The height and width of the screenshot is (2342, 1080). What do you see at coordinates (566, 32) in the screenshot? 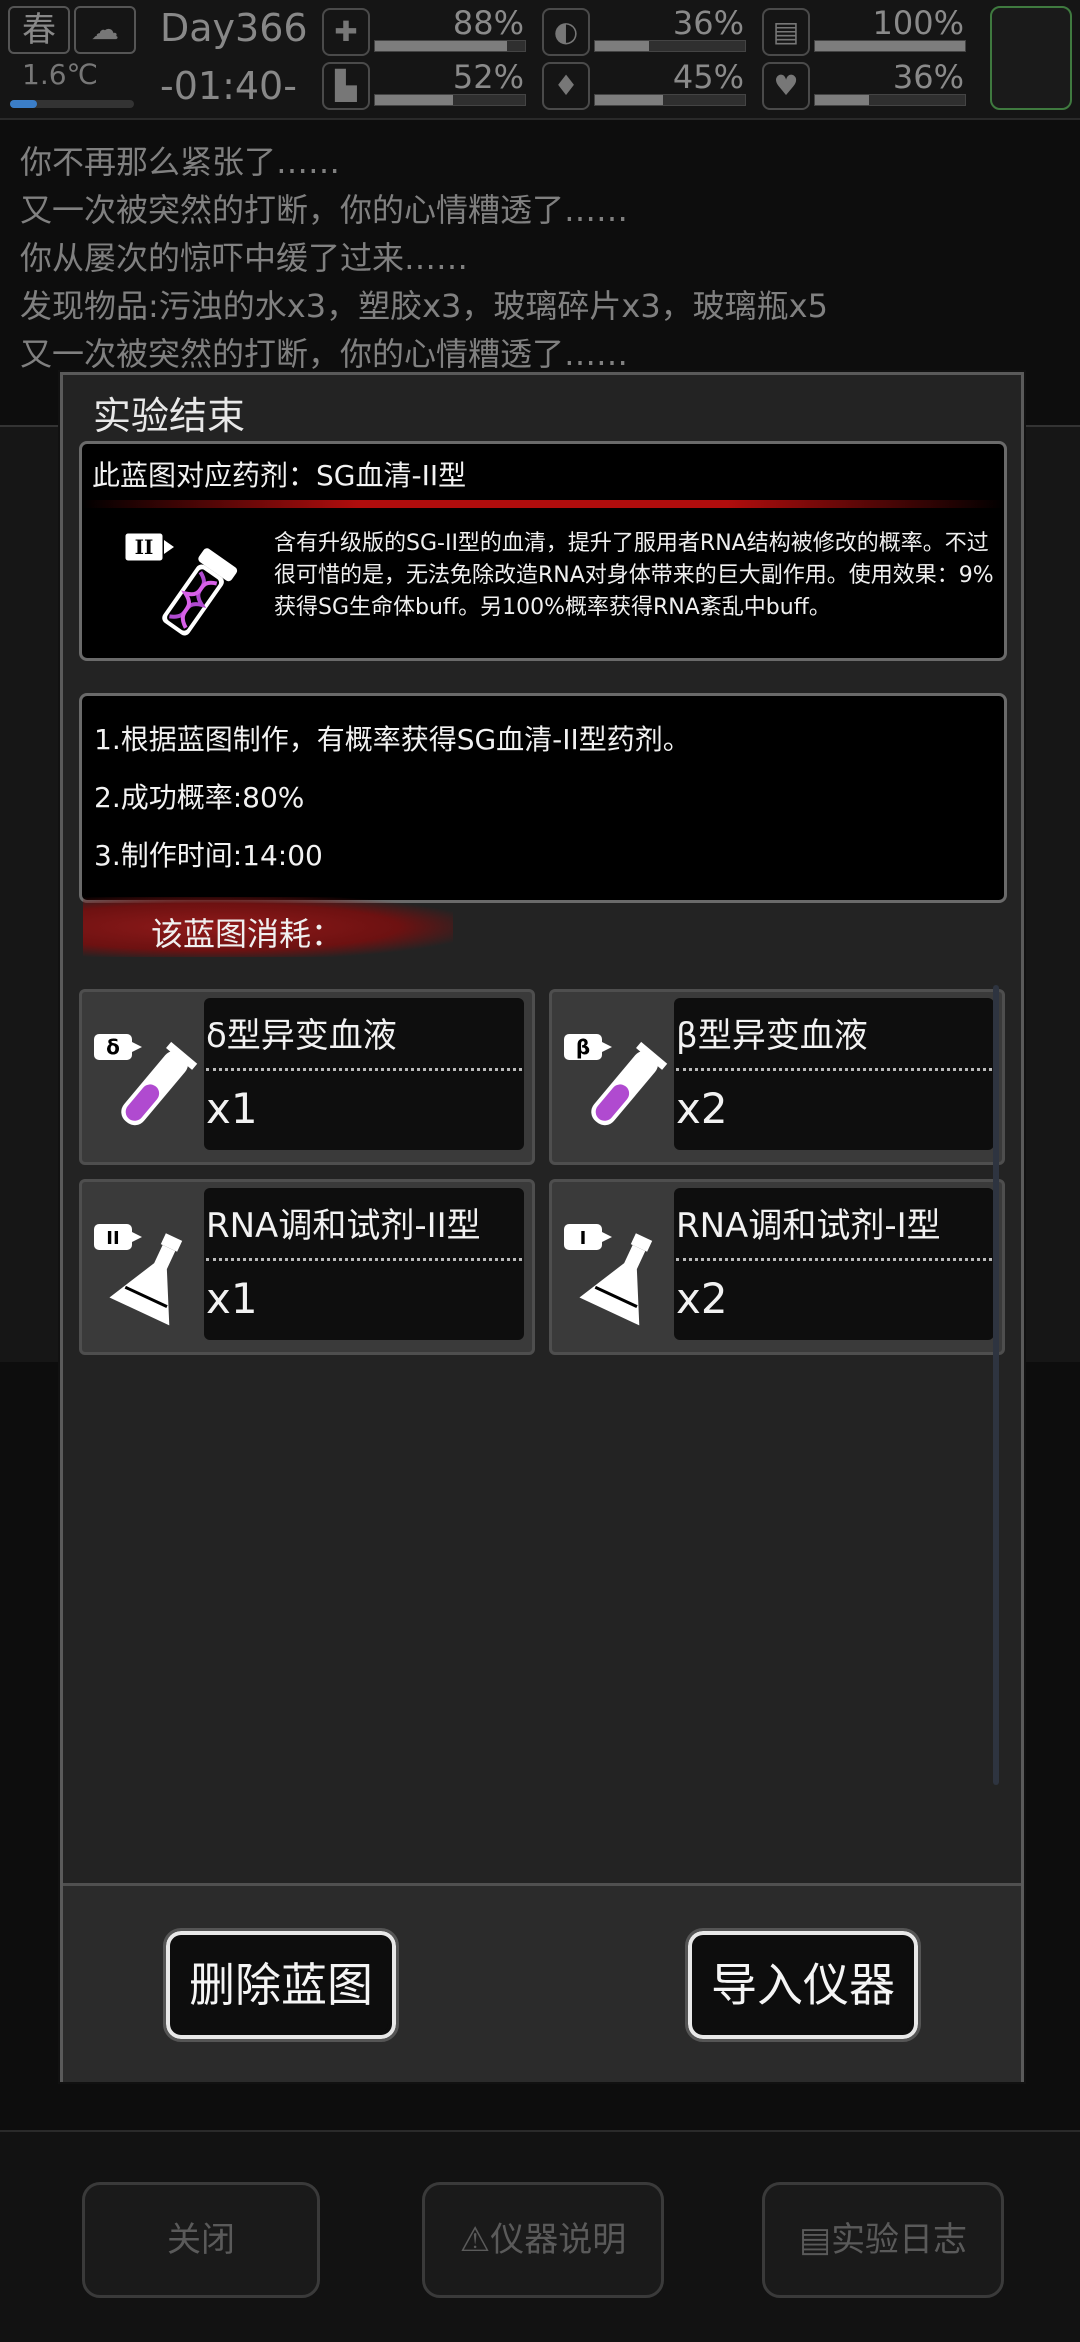
I see `stomach-icon: ◐` at bounding box center [566, 32].